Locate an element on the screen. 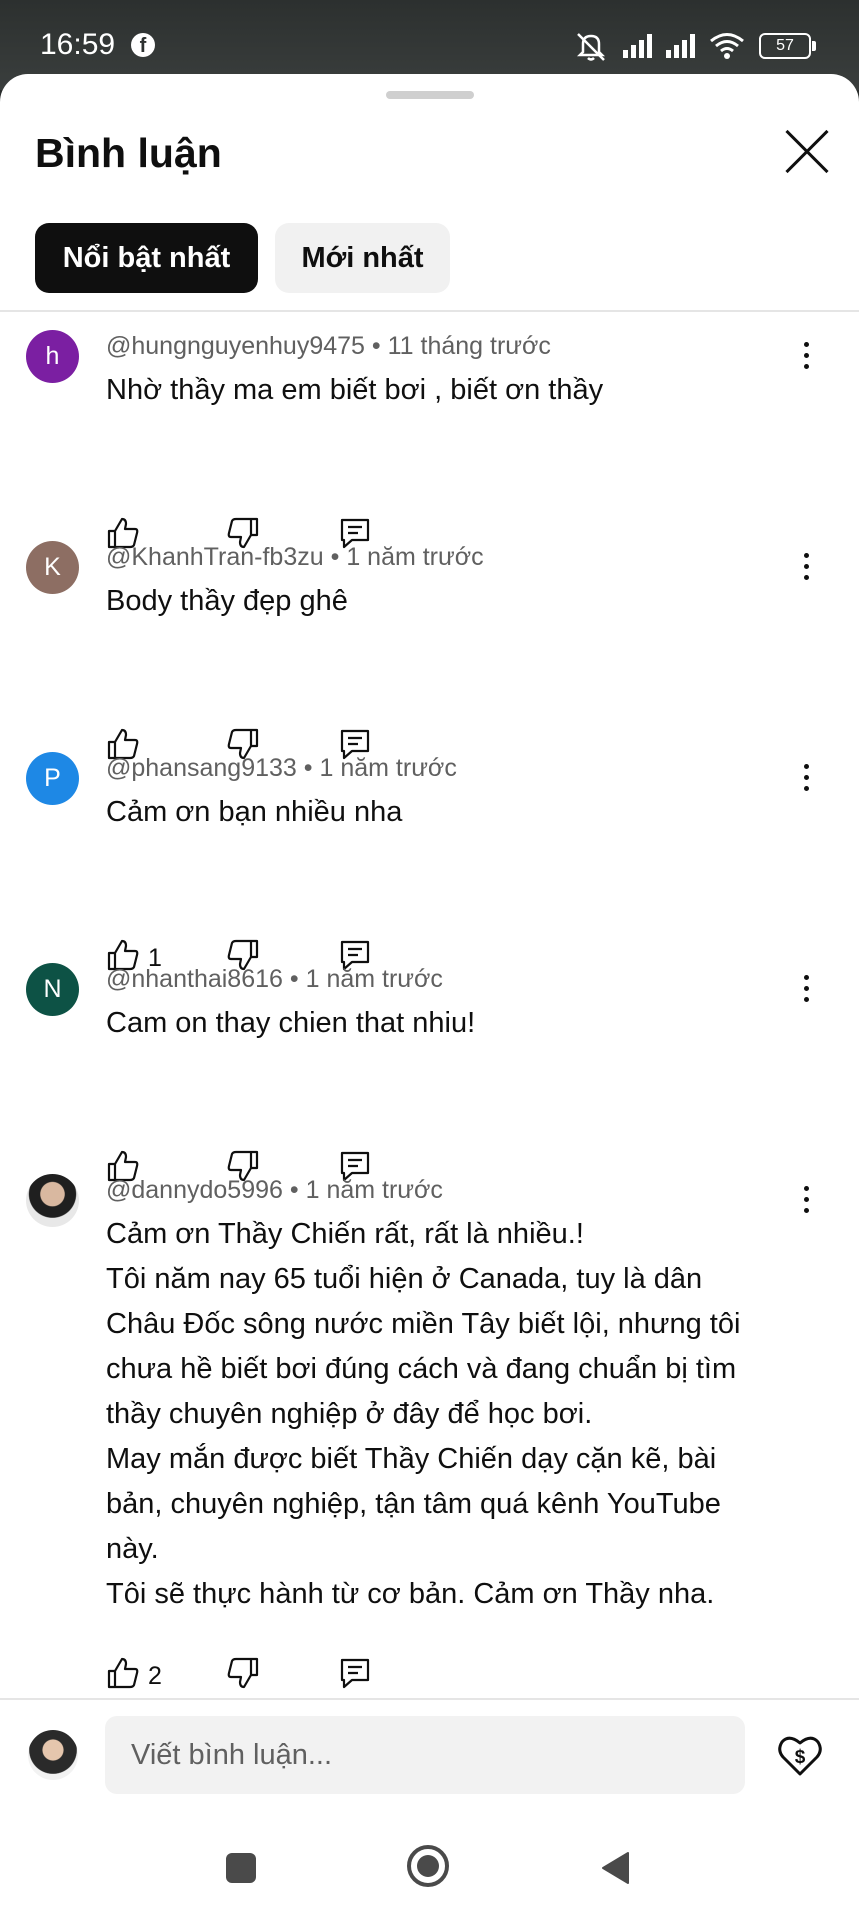 This screenshot has width=859, height=1908. comment-meta: @phansang9133 • 1 năm trước is located at coordinates (281, 768).